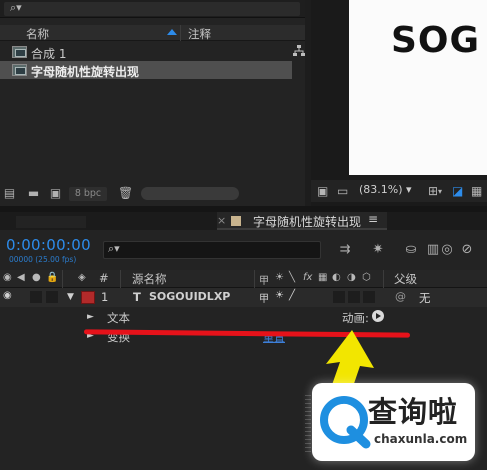  I want to click on project-search-input: ⌕▾, so click(152, 8).